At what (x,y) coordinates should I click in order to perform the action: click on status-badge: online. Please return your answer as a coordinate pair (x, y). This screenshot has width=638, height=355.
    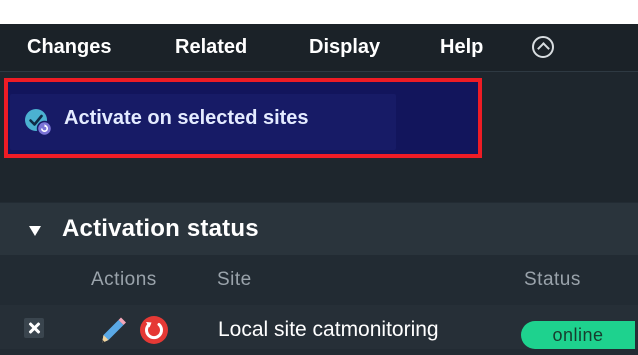
    Looking at the image, I should click on (578, 335).